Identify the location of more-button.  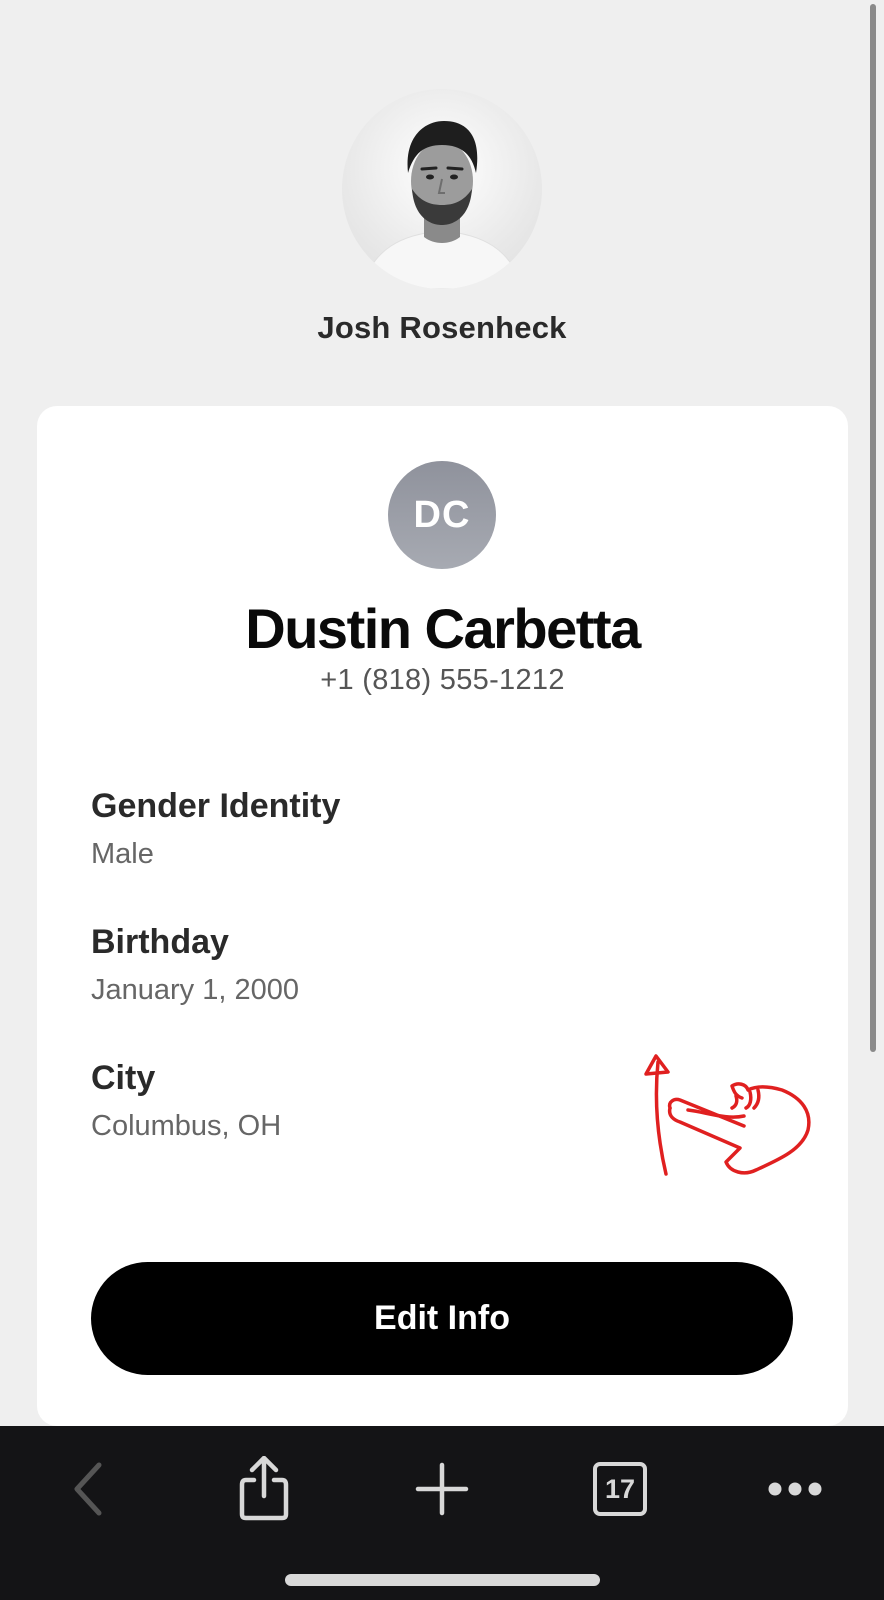
(795, 1489).